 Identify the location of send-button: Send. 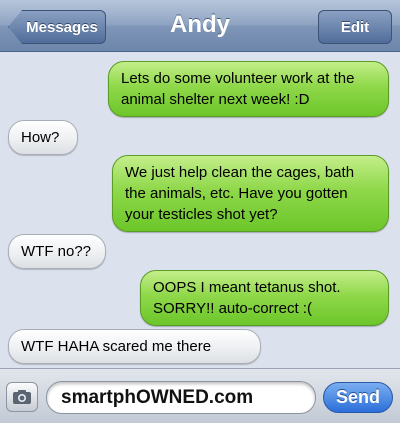
(358, 397).